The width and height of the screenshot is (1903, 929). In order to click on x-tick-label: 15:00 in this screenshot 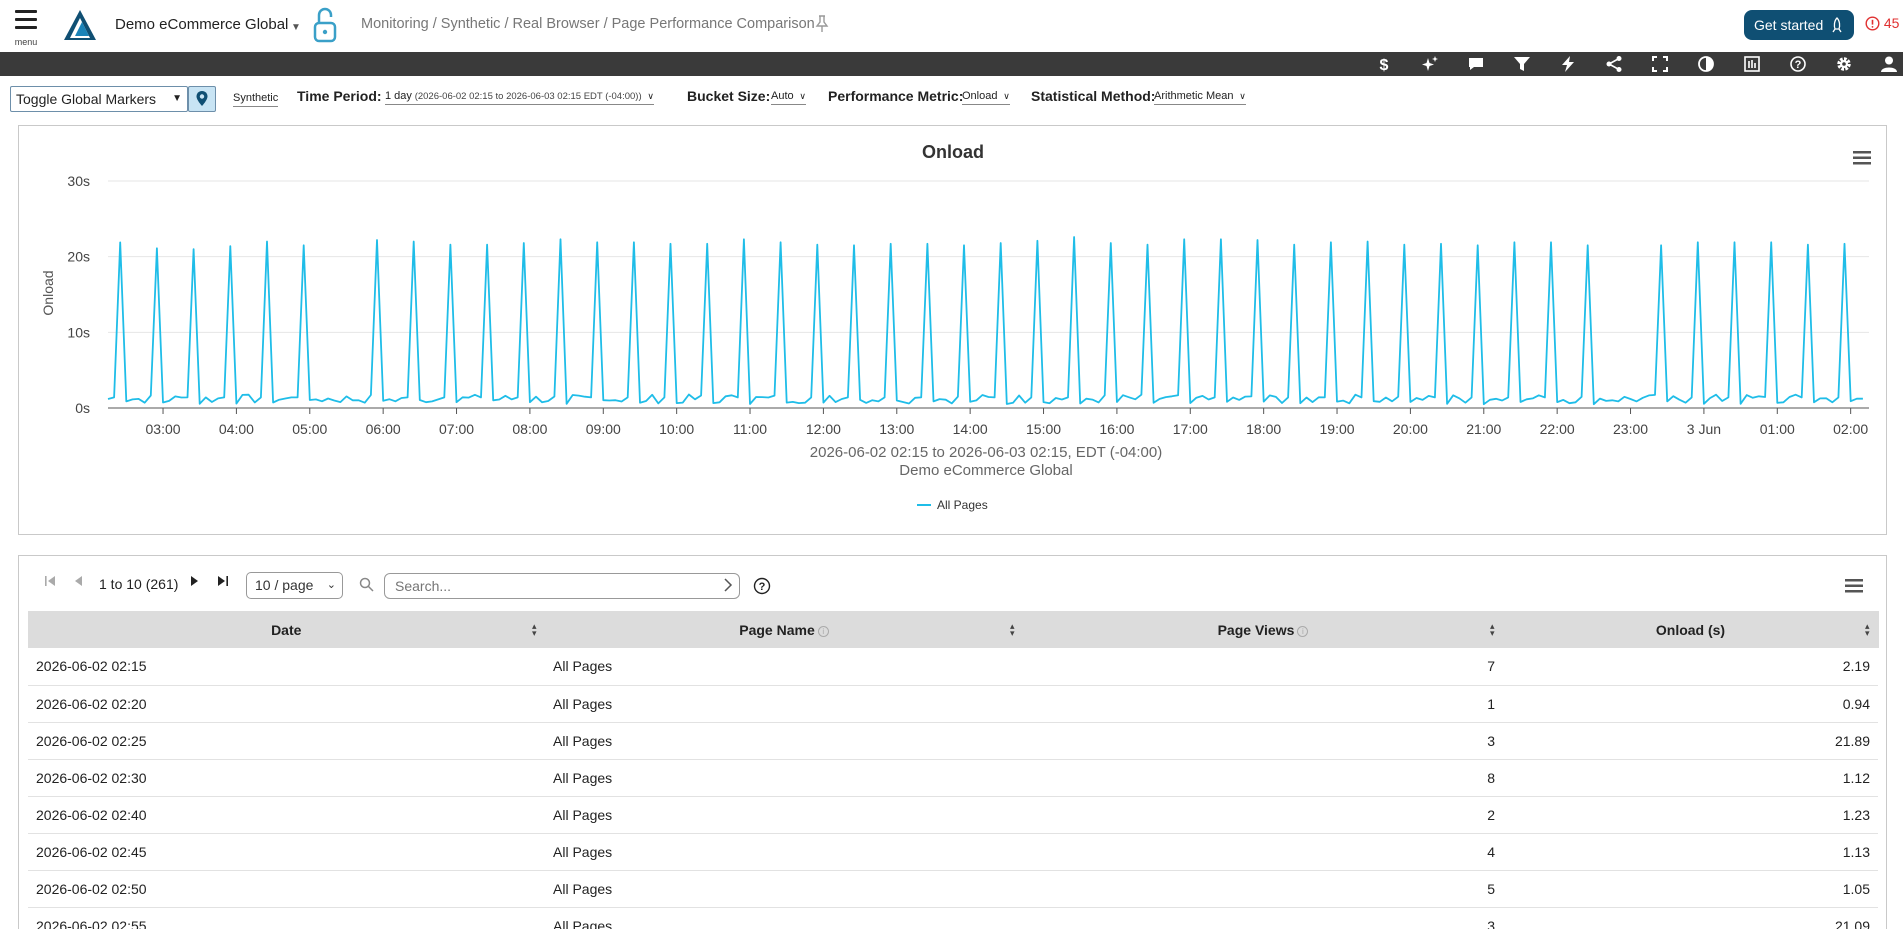, I will do `click(1043, 429)`.